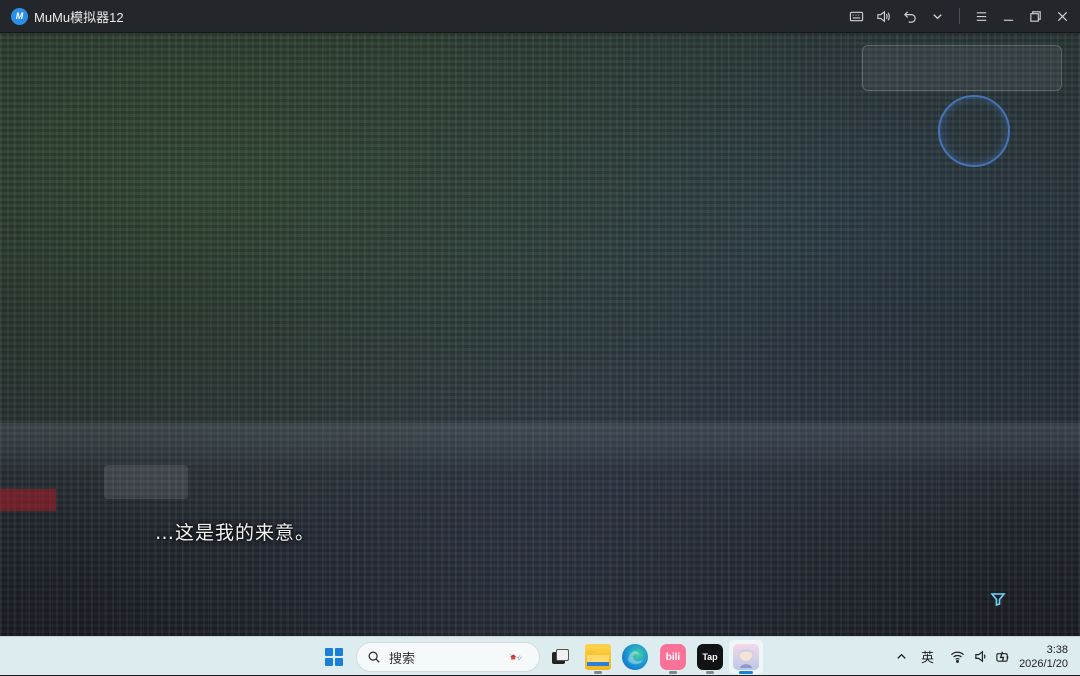 The height and width of the screenshot is (676, 1080). What do you see at coordinates (998, 599) in the screenshot?
I see `filter-icon` at bounding box center [998, 599].